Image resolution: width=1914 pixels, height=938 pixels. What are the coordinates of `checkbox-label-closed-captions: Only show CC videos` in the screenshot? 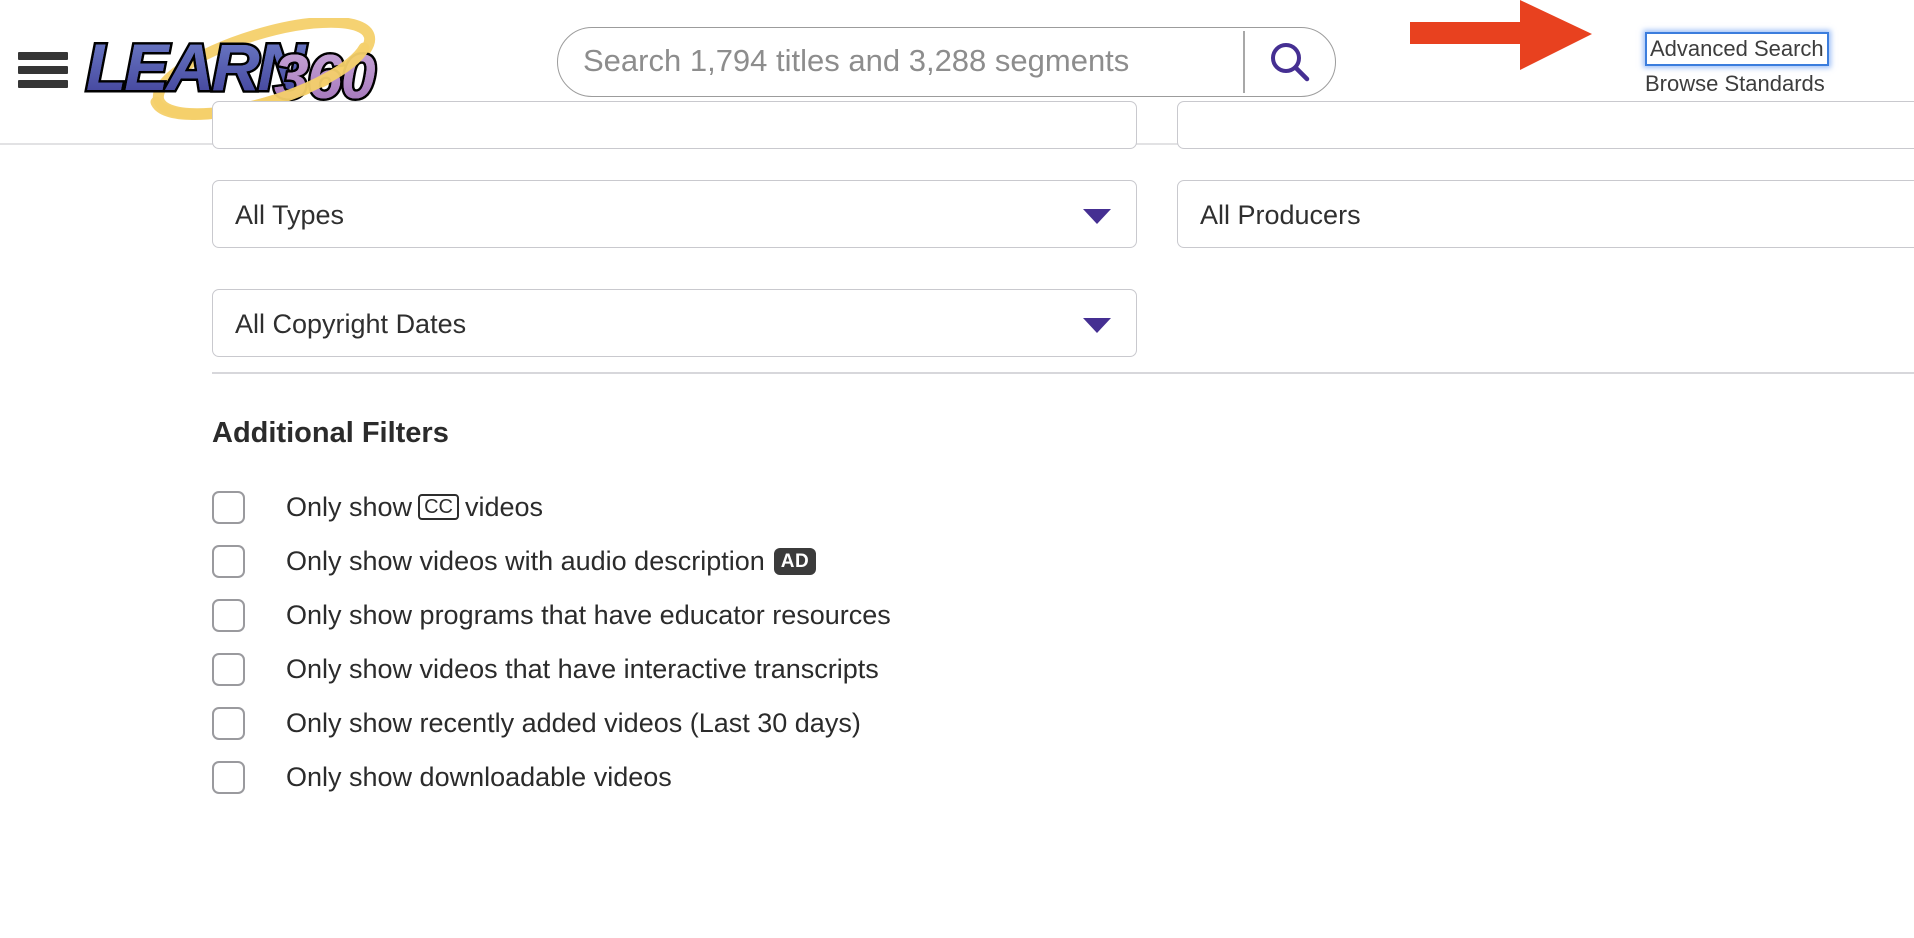 It's located at (414, 507).